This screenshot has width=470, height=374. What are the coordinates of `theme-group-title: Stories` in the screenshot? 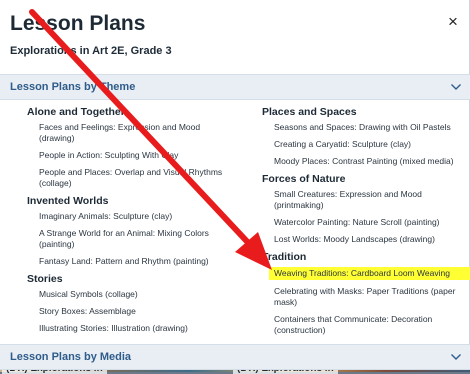 It's located at (45, 279).